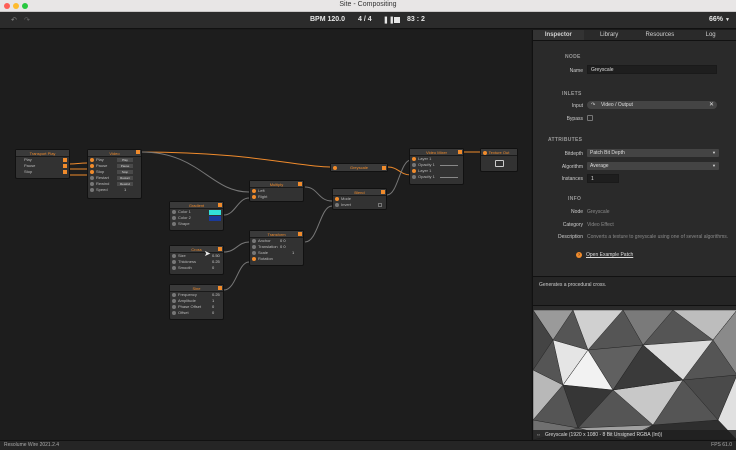 The width and height of the screenshot is (736, 450). Describe the element at coordinates (196, 249) in the screenshot. I see `node-title: Cross` at that location.